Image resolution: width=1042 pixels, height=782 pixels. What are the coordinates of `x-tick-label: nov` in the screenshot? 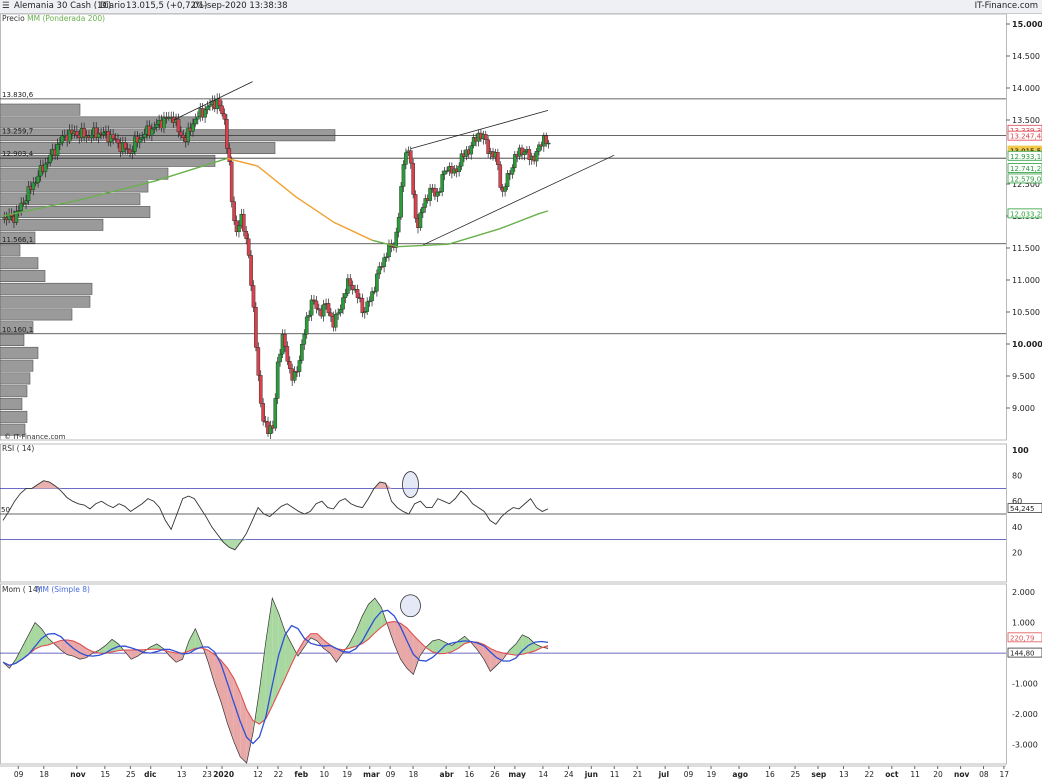 It's located at (961, 774).